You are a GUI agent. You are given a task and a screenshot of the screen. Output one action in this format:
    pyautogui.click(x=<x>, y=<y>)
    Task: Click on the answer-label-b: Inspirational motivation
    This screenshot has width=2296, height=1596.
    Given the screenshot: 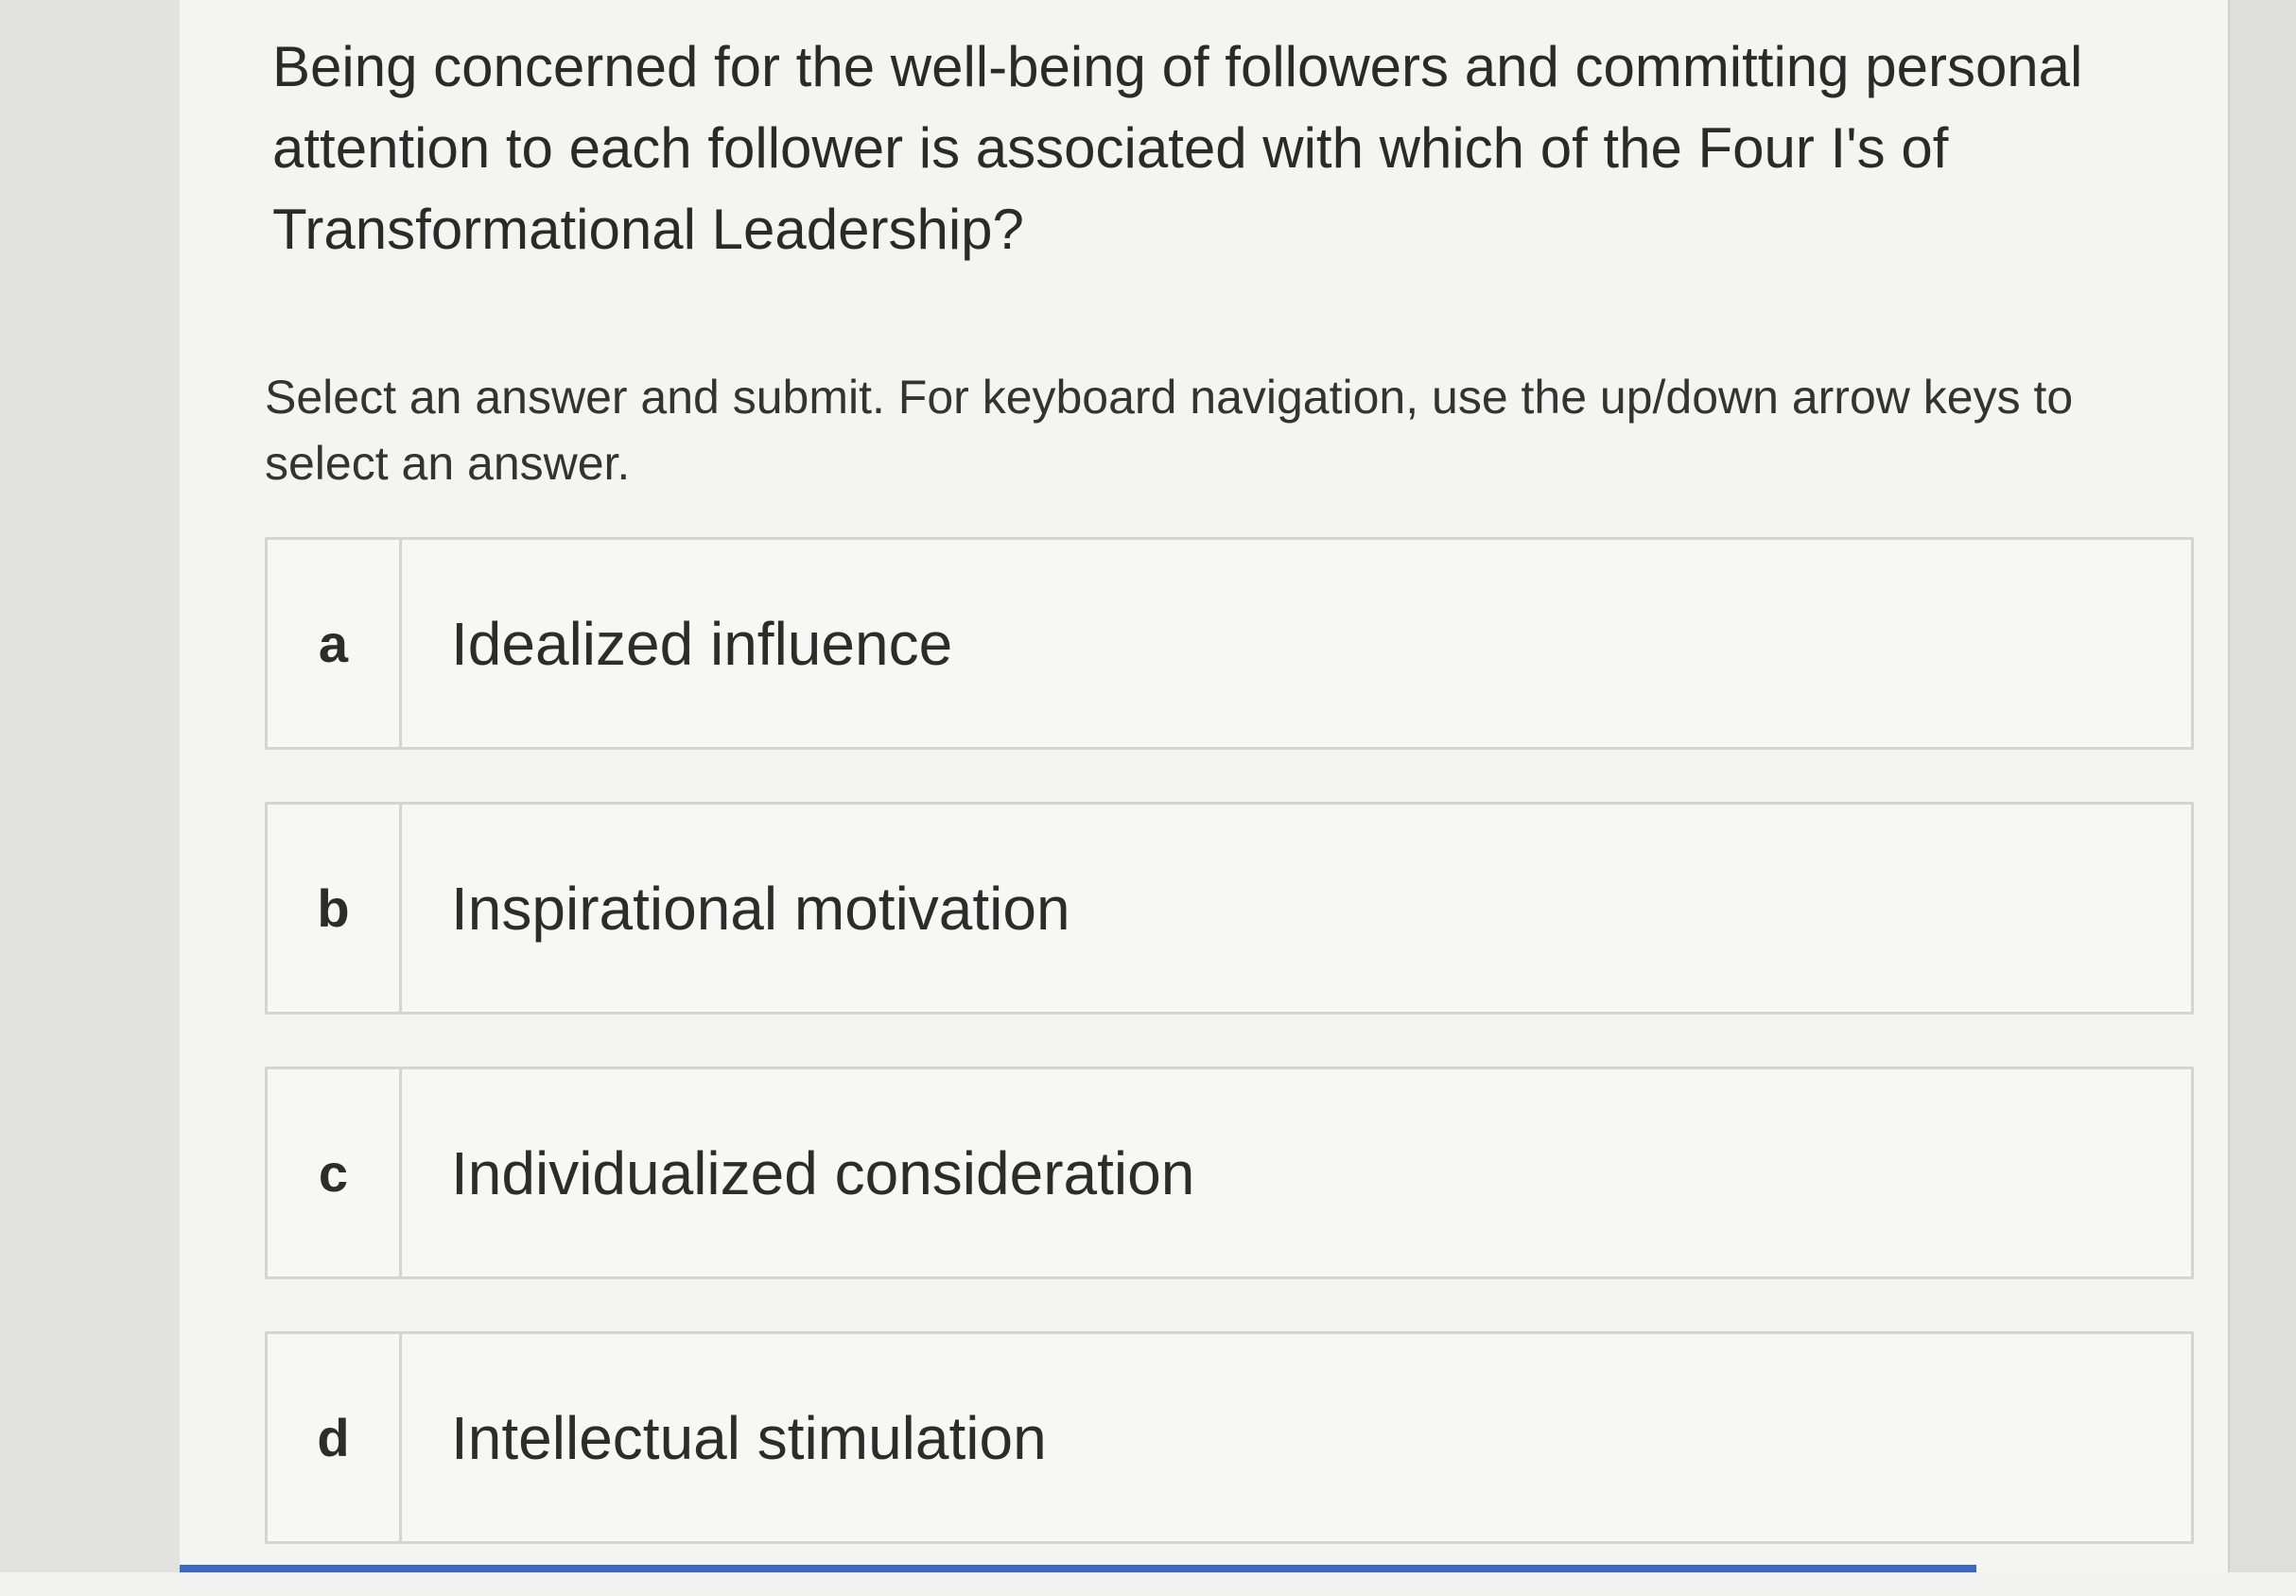 What is the action you would take?
    pyautogui.click(x=760, y=909)
    